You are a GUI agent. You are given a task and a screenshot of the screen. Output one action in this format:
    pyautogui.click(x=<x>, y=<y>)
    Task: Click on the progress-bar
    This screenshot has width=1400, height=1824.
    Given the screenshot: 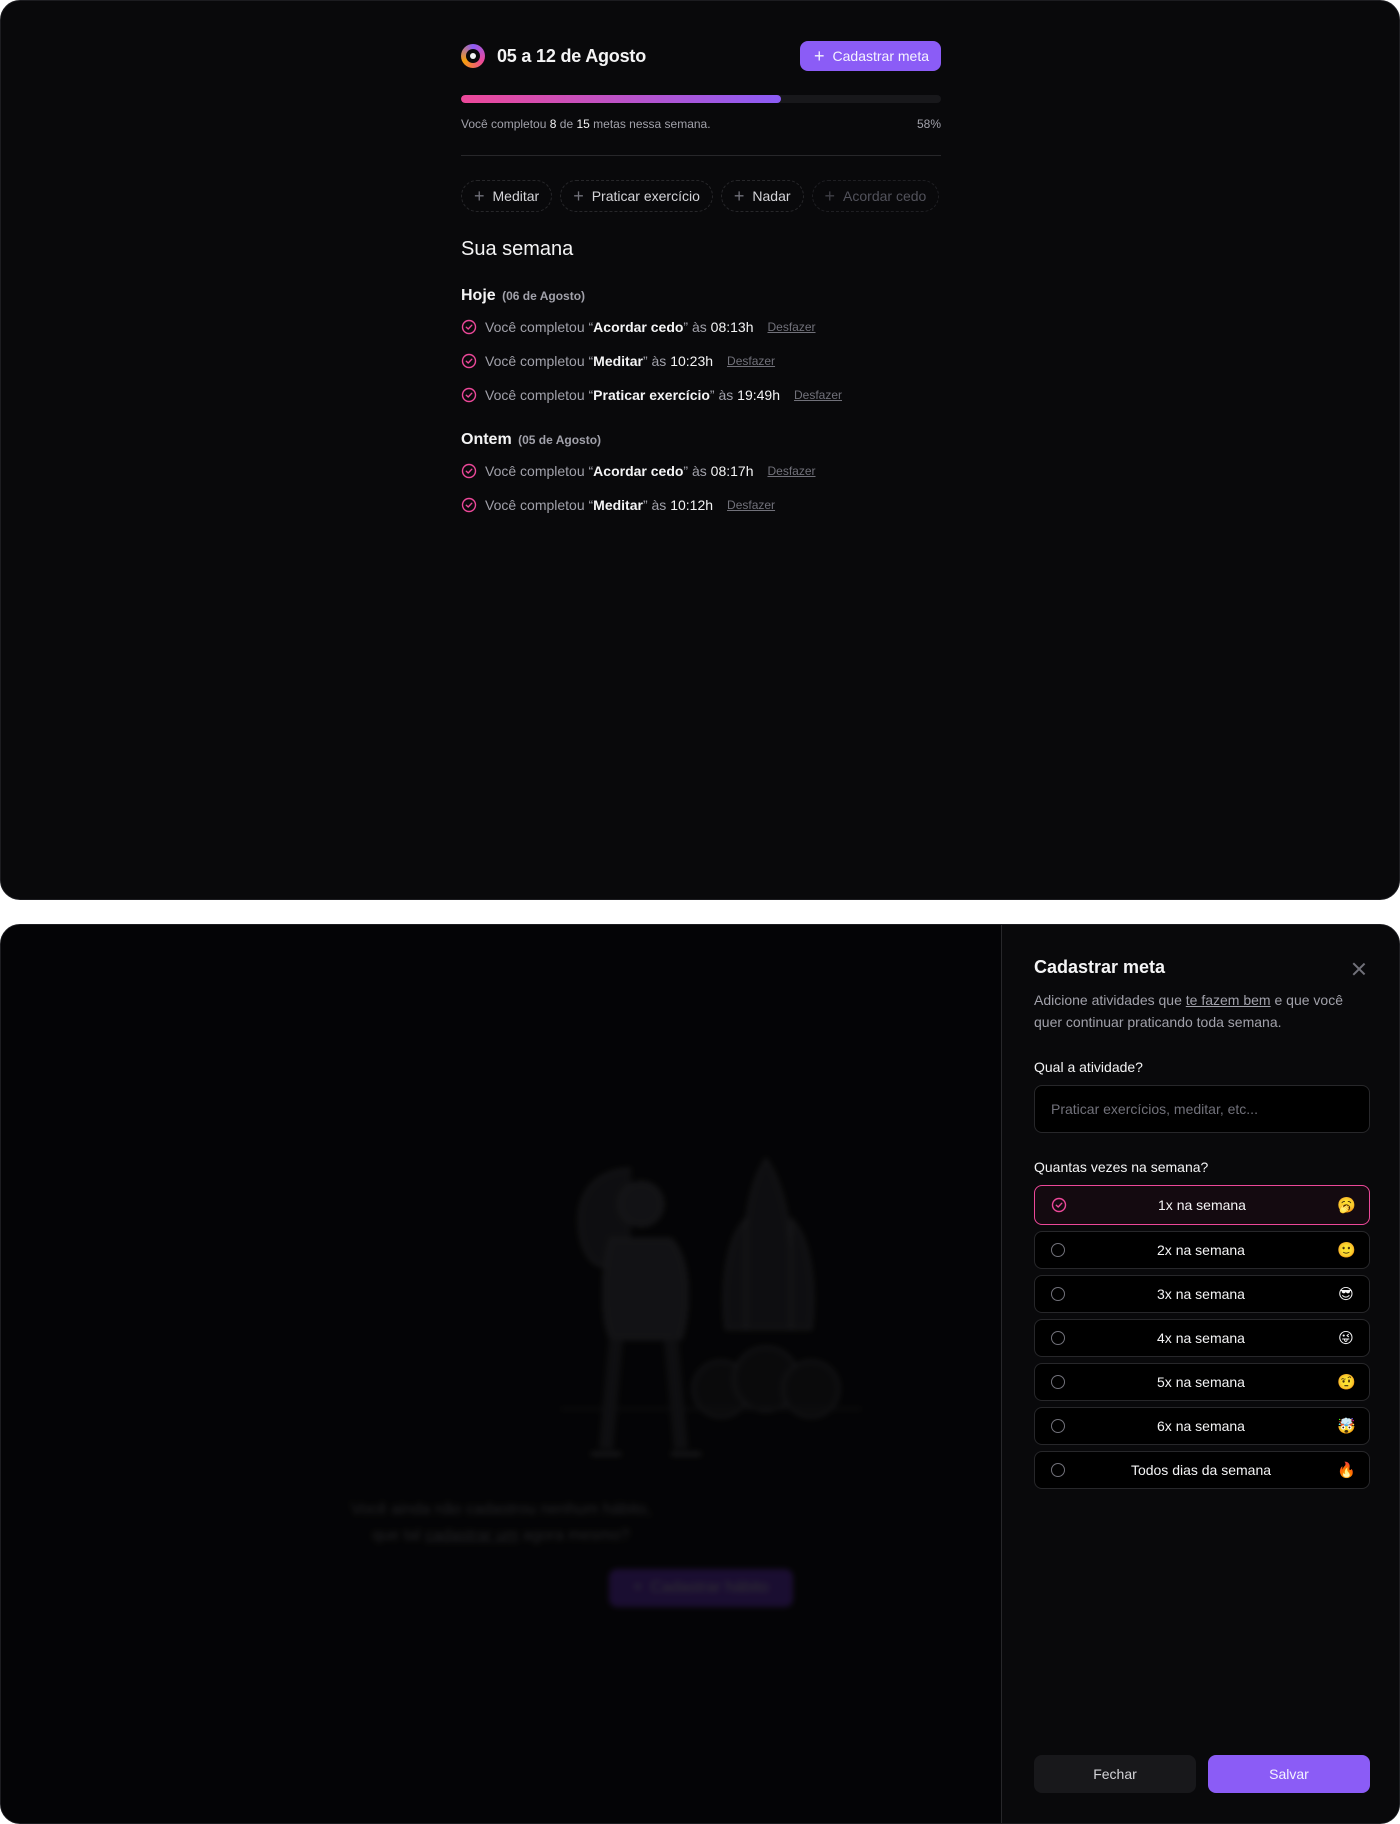 What is the action you would take?
    pyautogui.click(x=701, y=99)
    